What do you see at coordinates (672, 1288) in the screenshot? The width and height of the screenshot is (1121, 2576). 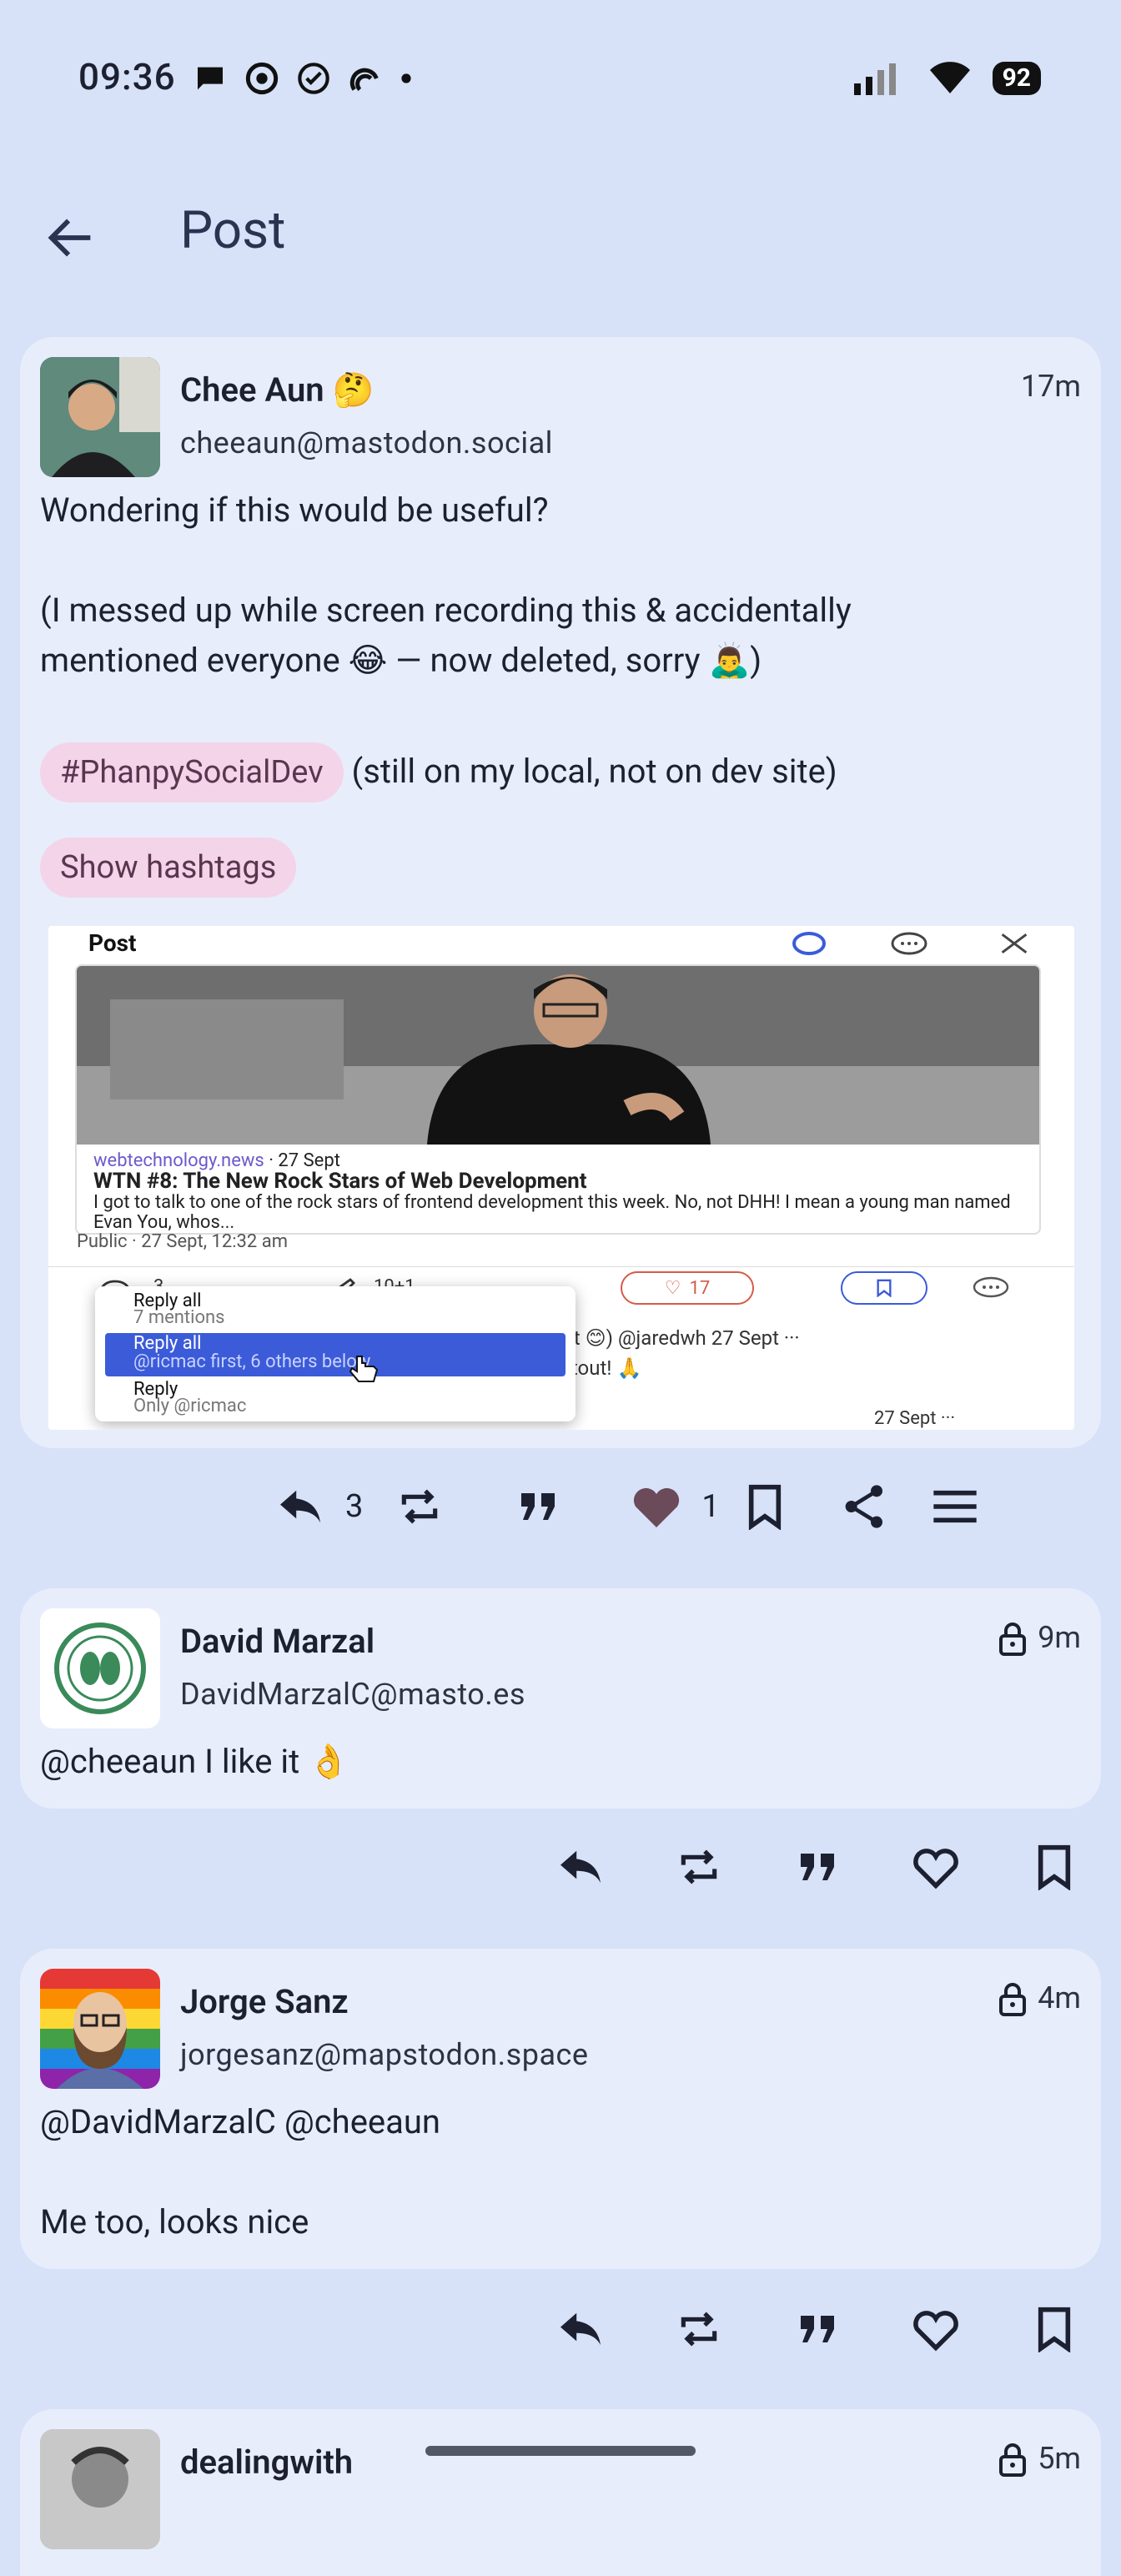 I see `heart-outline-icon: ♡` at bounding box center [672, 1288].